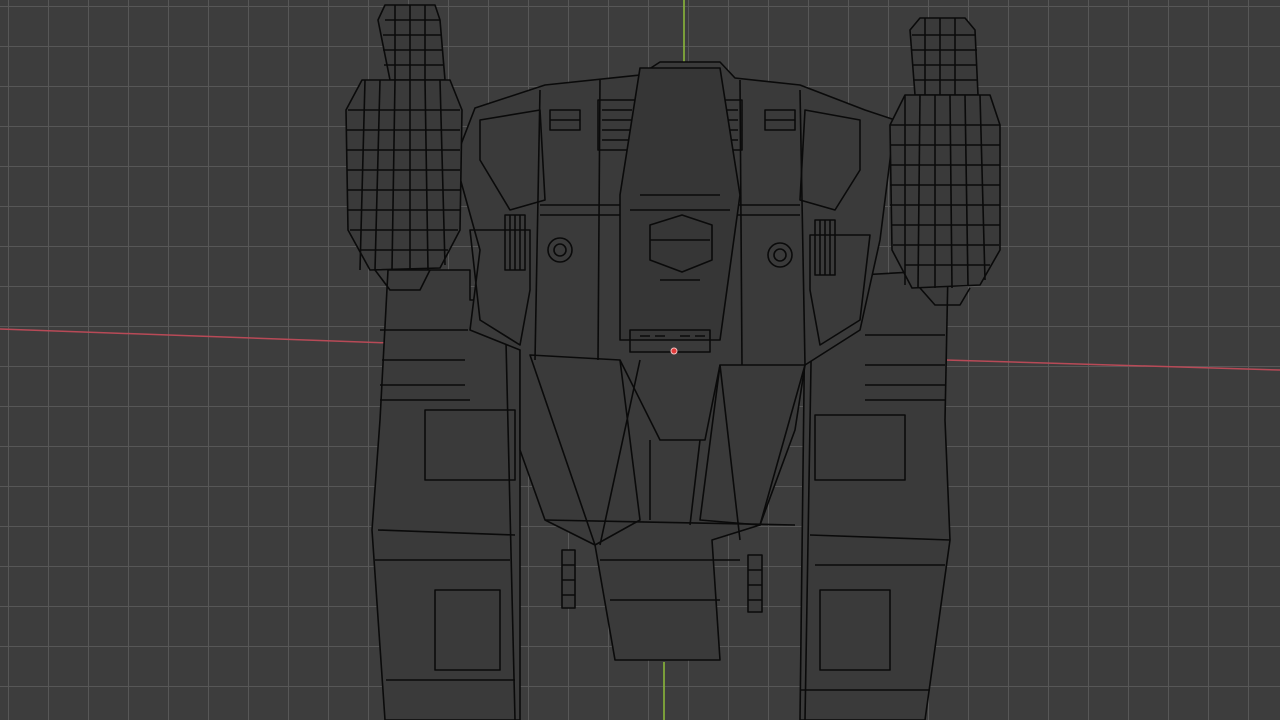 Image resolution: width=1280 pixels, height=720 pixels. Describe the element at coordinates (674, 351) in the screenshot. I see `origin-point` at that location.